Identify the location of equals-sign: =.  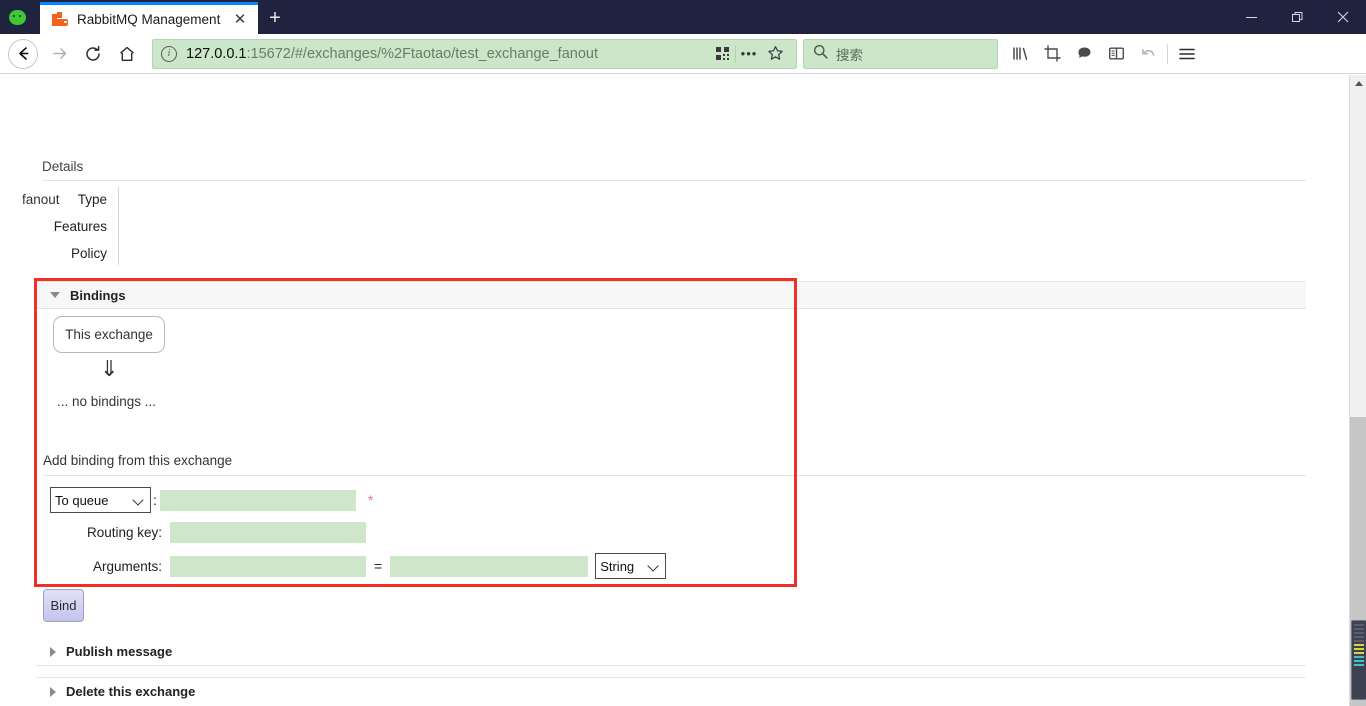
(378, 566).